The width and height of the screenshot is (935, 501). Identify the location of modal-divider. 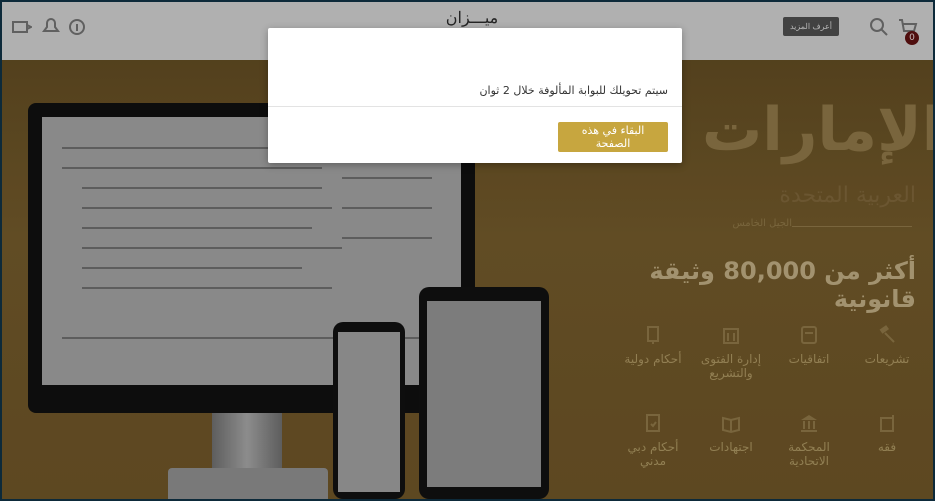
(475, 106).